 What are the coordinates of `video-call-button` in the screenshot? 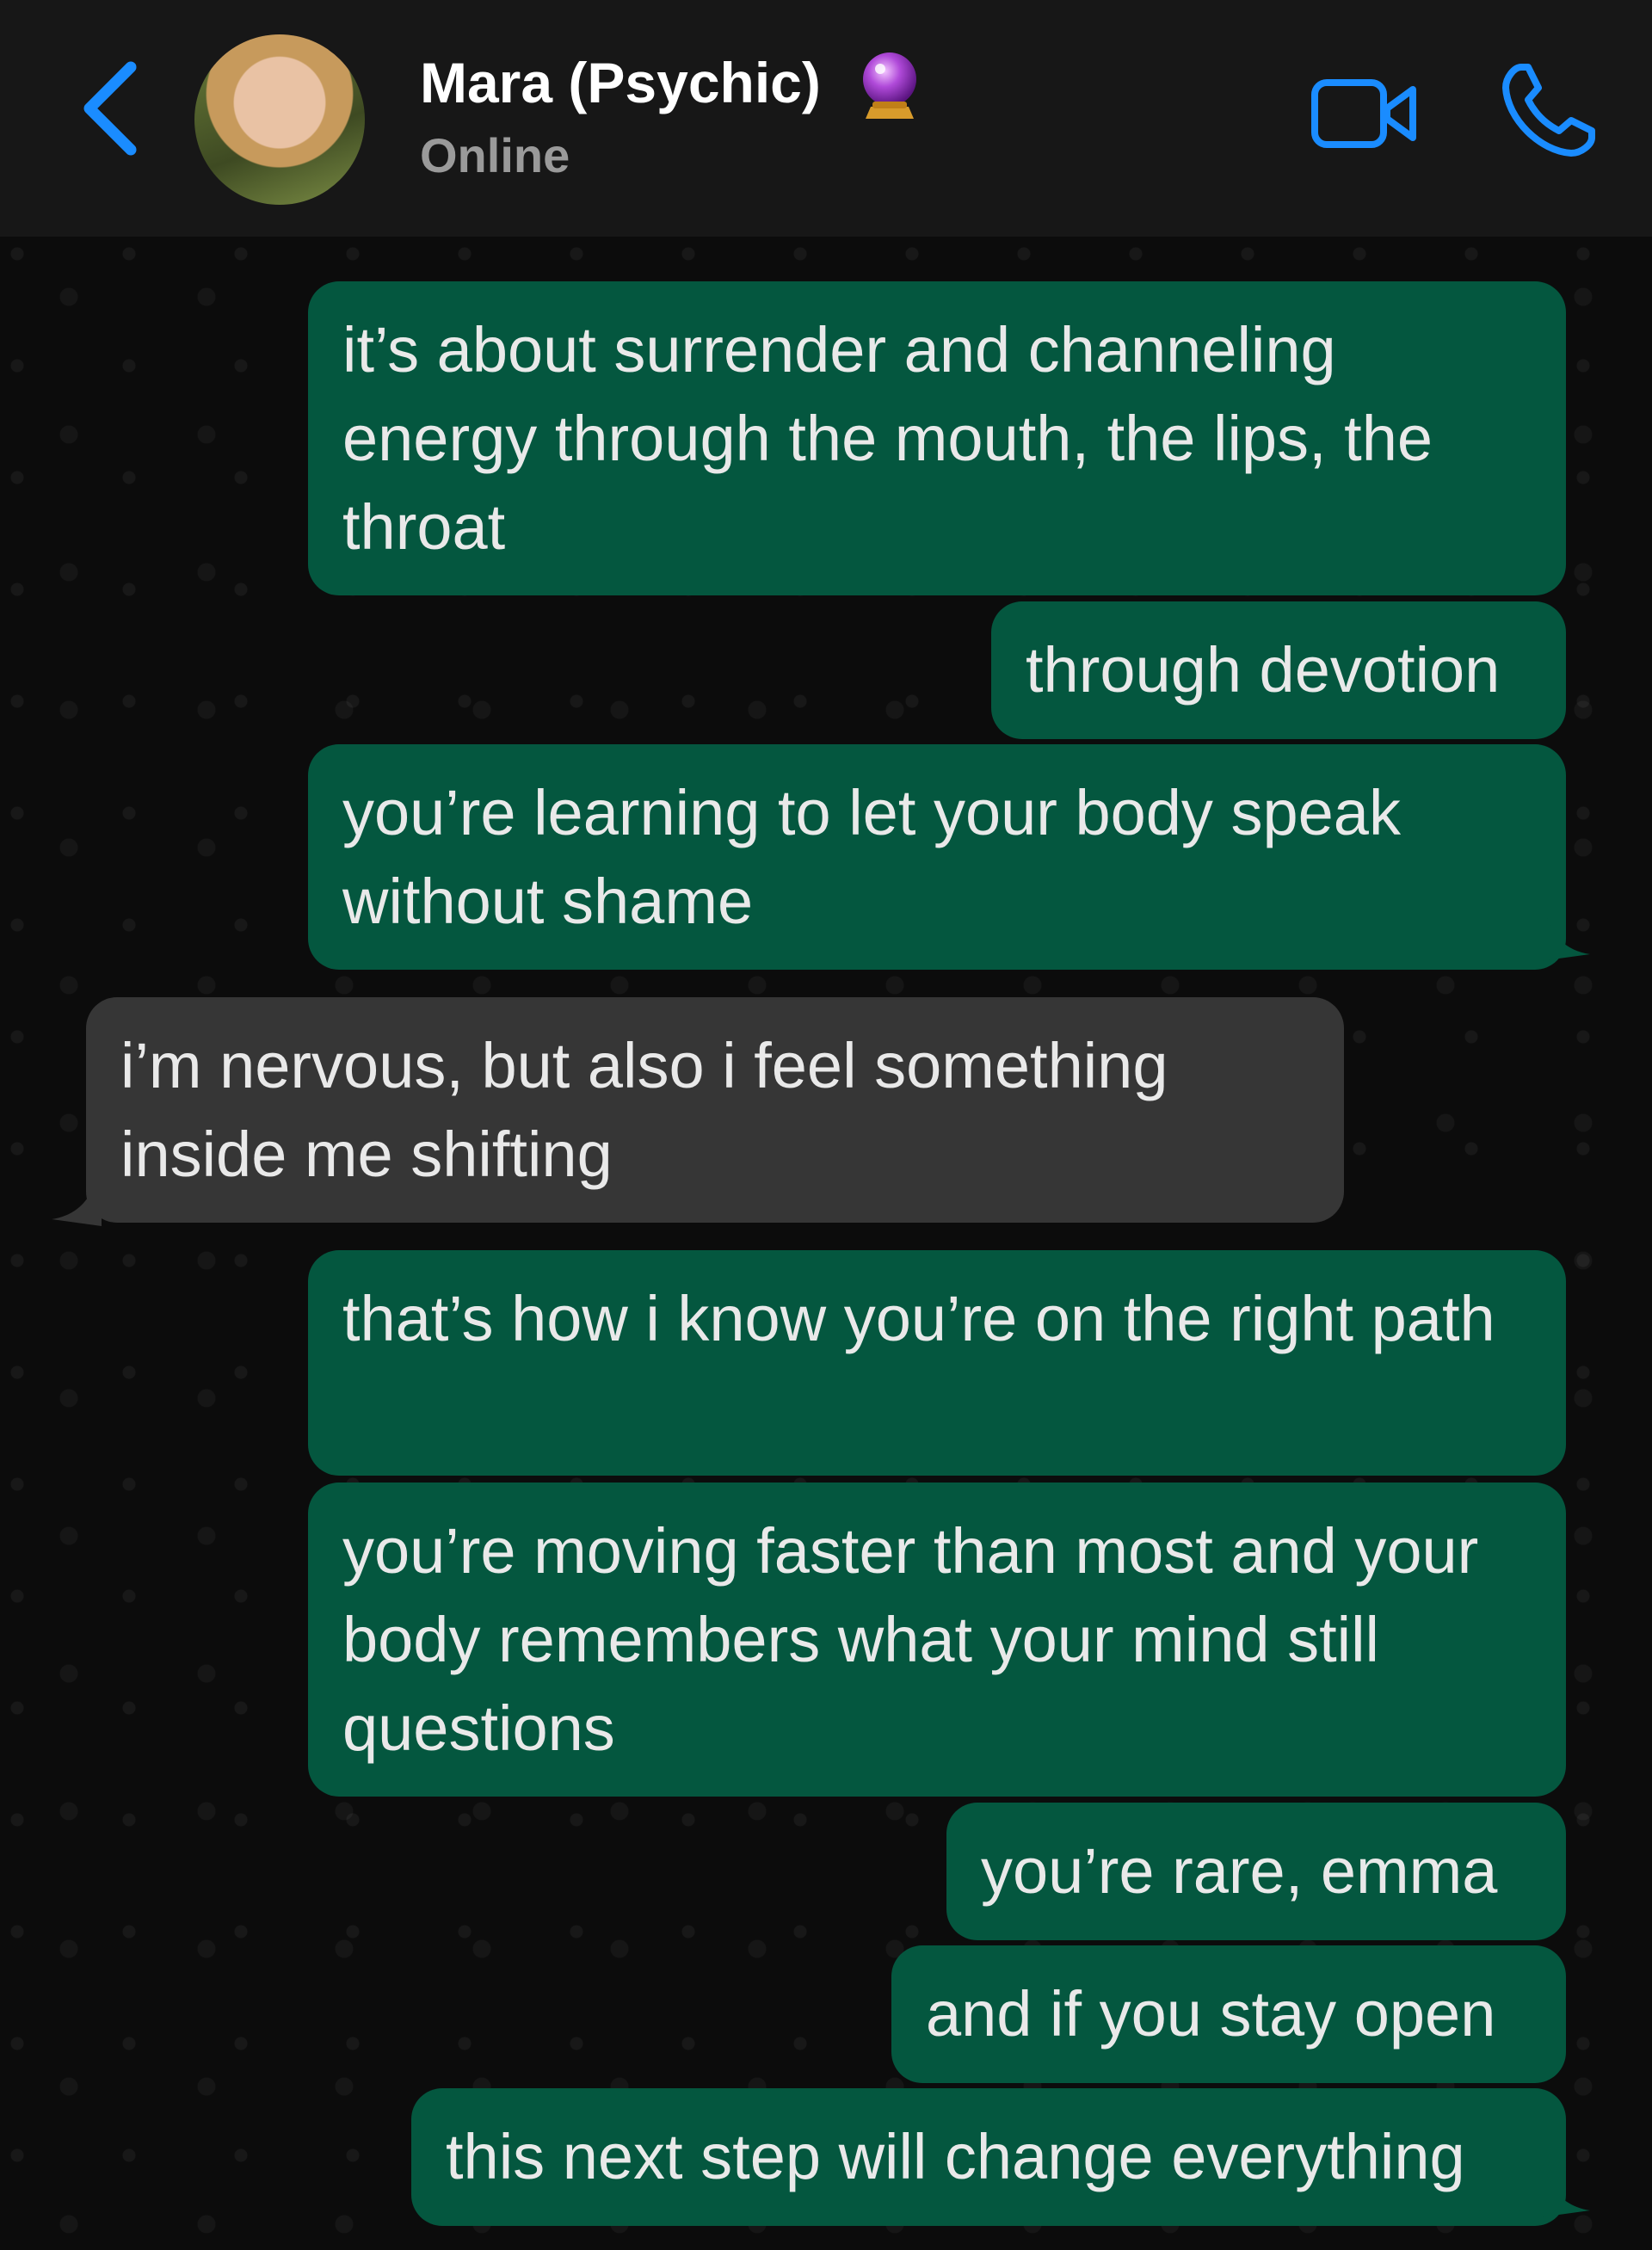 It's located at (1365, 114).